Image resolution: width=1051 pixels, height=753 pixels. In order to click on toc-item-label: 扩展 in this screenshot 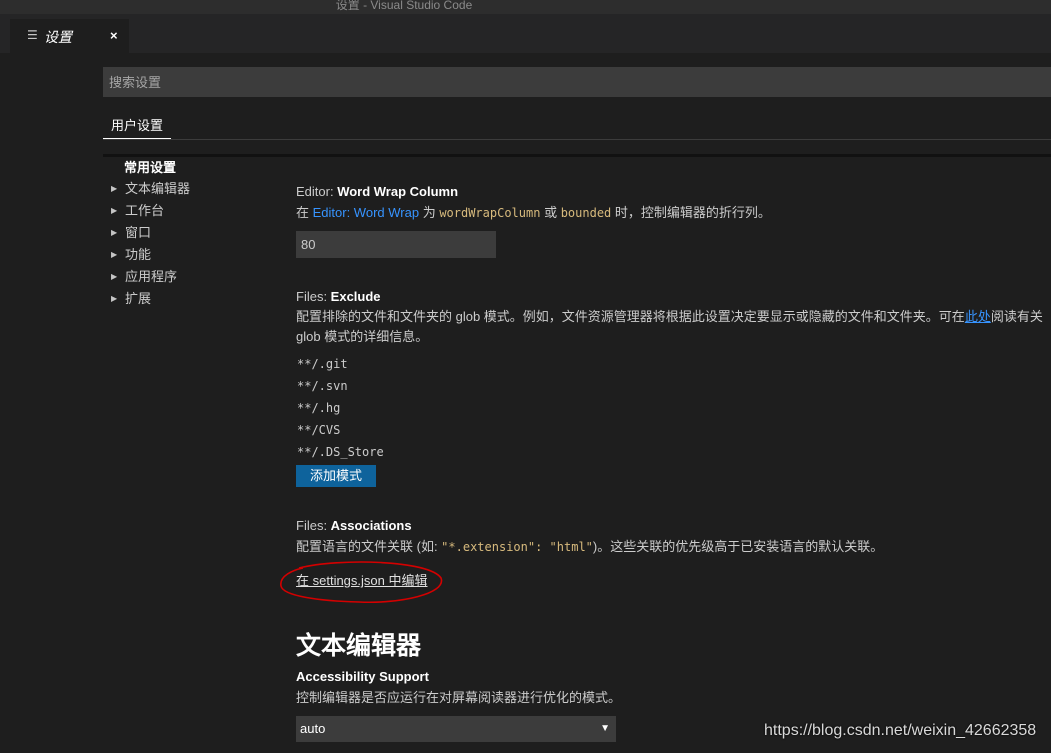, I will do `click(138, 298)`.